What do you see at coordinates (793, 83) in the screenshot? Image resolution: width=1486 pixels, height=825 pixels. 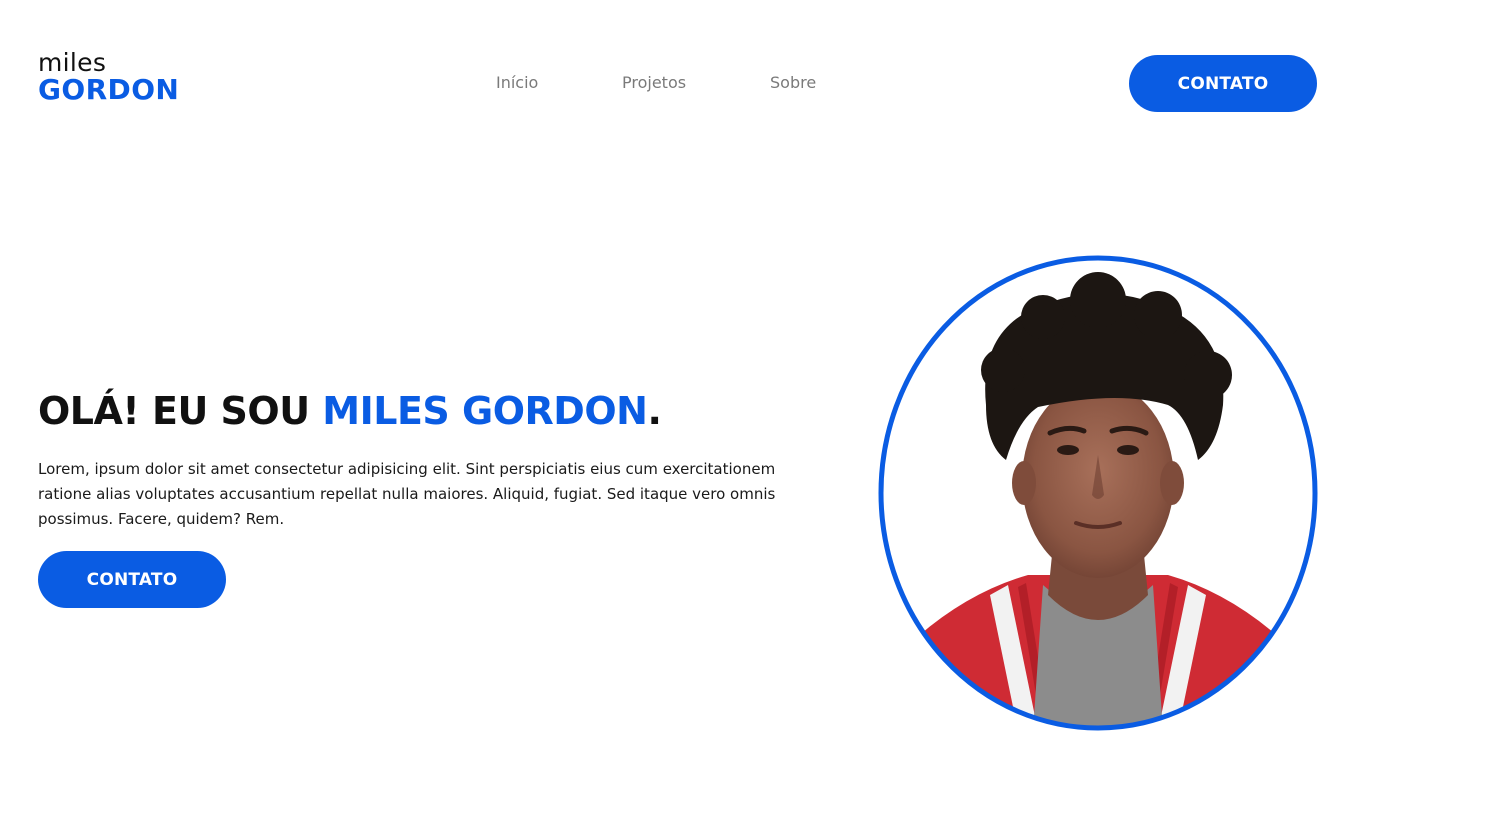 I see `nav-link-sobre: Sobre` at bounding box center [793, 83].